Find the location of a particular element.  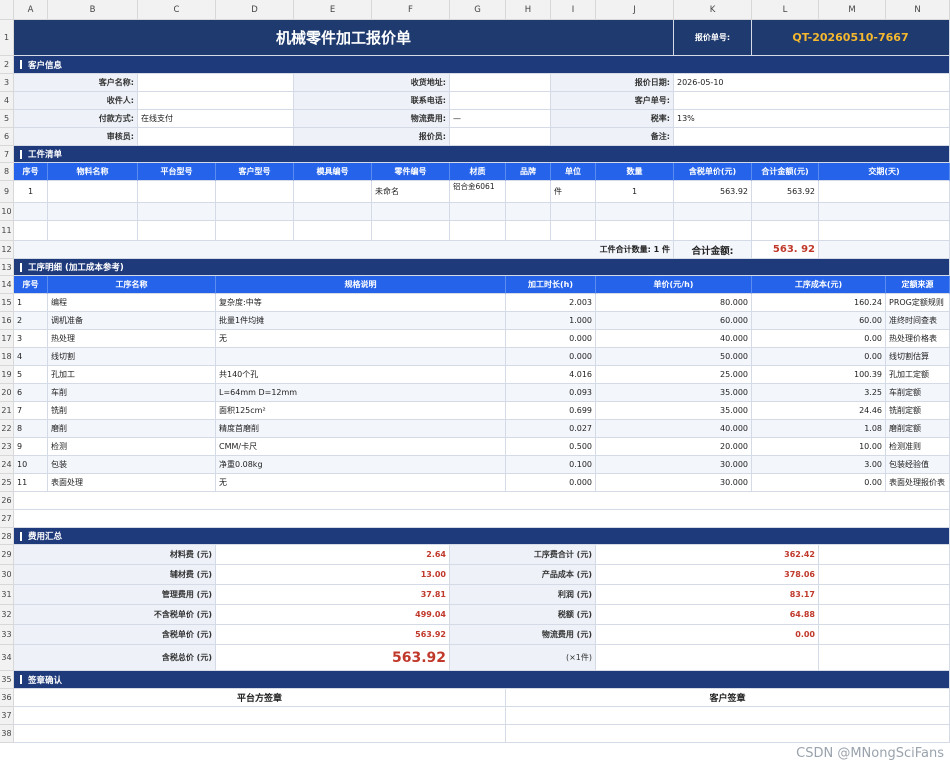

row-header-21: 21 is located at coordinates (7, 411).